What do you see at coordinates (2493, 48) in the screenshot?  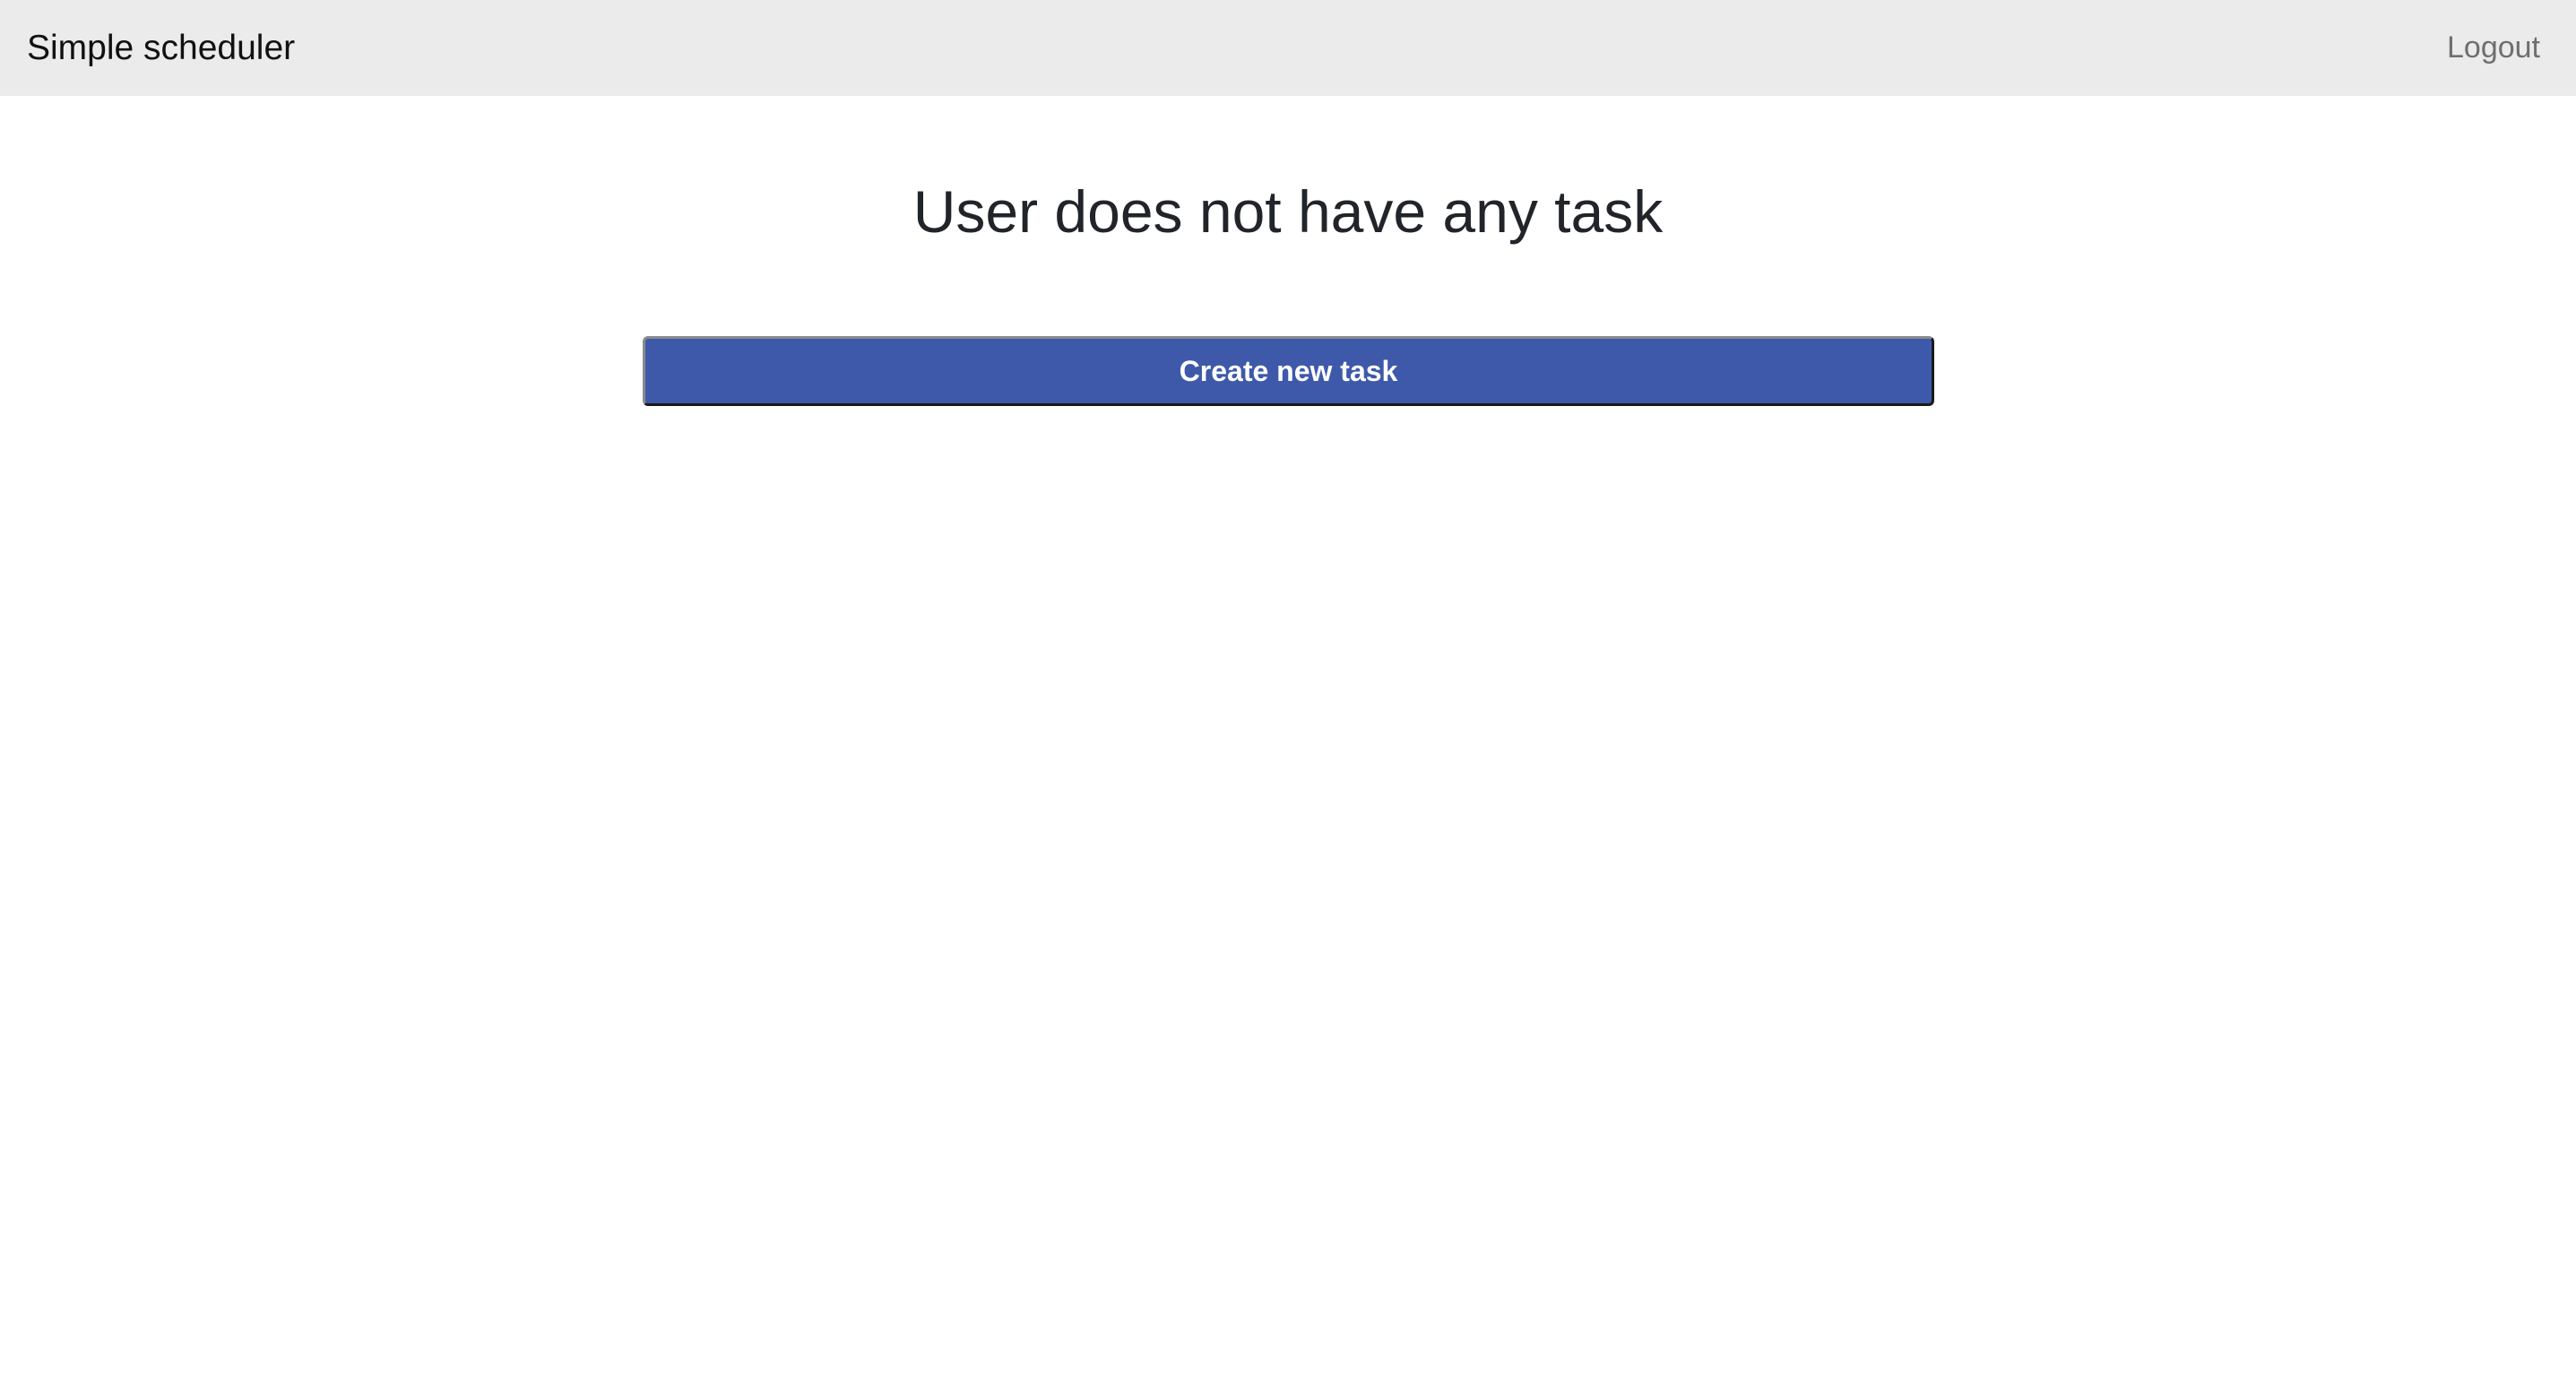 I see `logout-link: Logout` at bounding box center [2493, 48].